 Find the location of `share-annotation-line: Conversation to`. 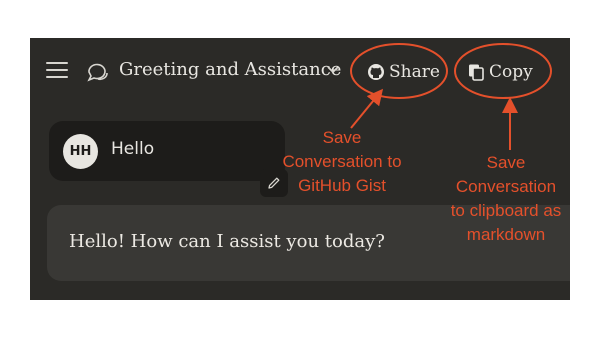

share-annotation-line: Conversation to is located at coordinates (342, 161).